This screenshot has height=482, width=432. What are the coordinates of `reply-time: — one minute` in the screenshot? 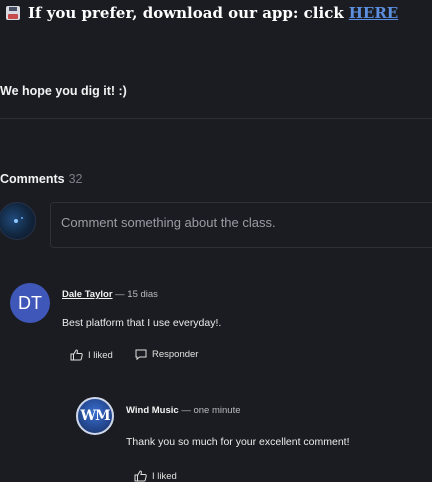 It's located at (211, 410).